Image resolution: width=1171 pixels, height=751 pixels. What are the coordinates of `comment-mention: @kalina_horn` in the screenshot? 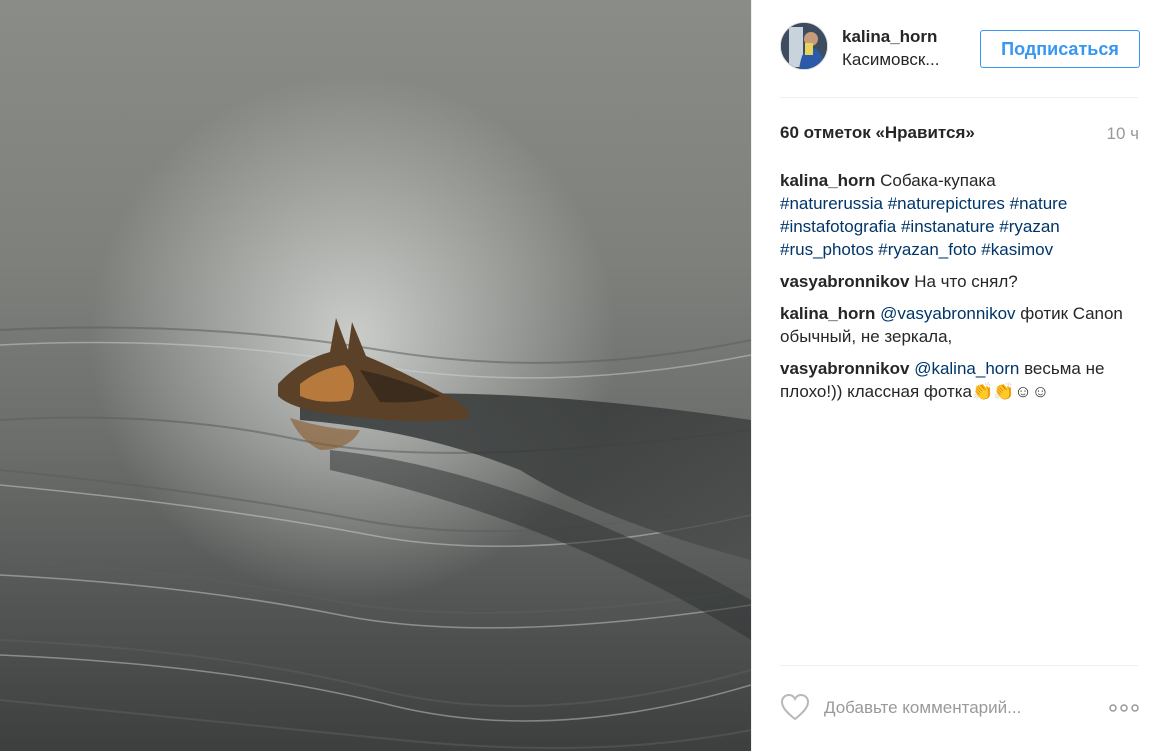 It's located at (966, 368).